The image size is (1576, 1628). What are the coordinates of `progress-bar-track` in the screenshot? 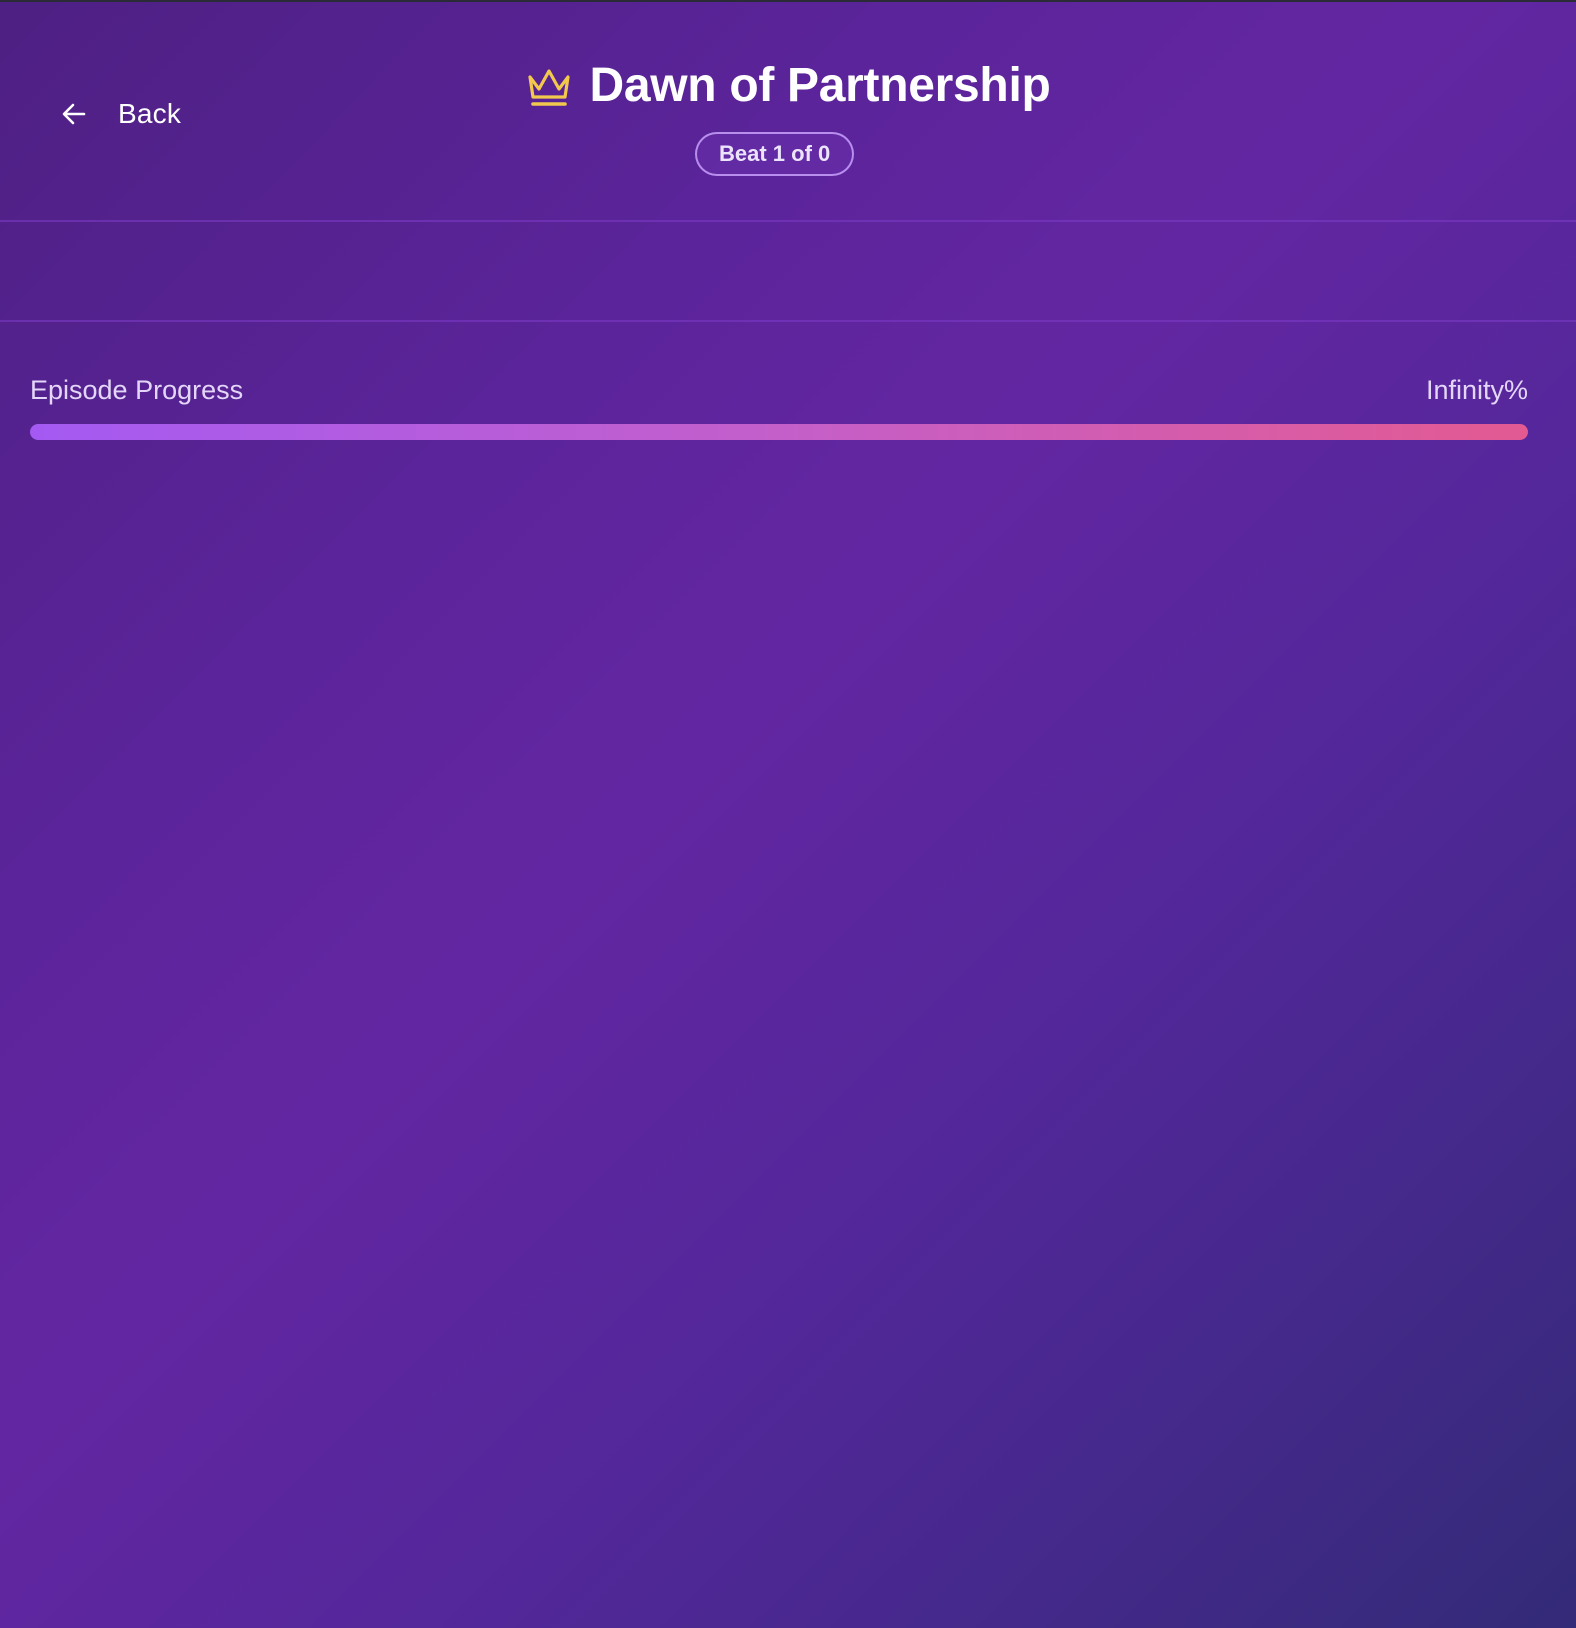 It's located at (779, 432).